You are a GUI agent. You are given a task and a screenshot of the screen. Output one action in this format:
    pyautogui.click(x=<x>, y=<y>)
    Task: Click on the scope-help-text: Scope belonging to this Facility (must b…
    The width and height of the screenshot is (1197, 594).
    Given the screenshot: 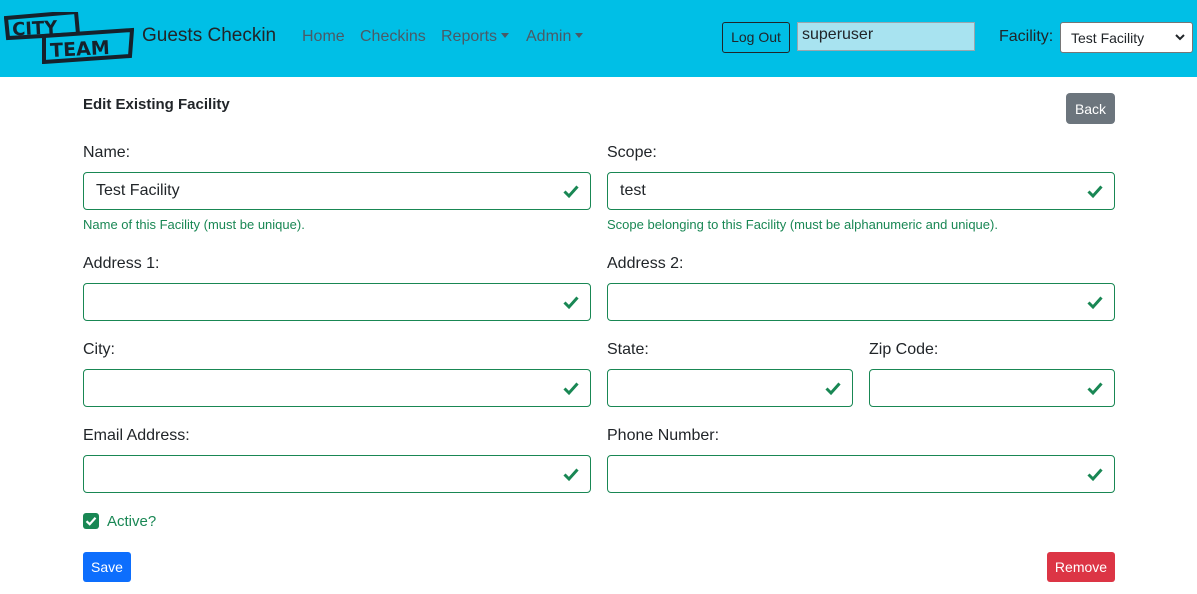 What is the action you would take?
    pyautogui.click(x=802, y=224)
    